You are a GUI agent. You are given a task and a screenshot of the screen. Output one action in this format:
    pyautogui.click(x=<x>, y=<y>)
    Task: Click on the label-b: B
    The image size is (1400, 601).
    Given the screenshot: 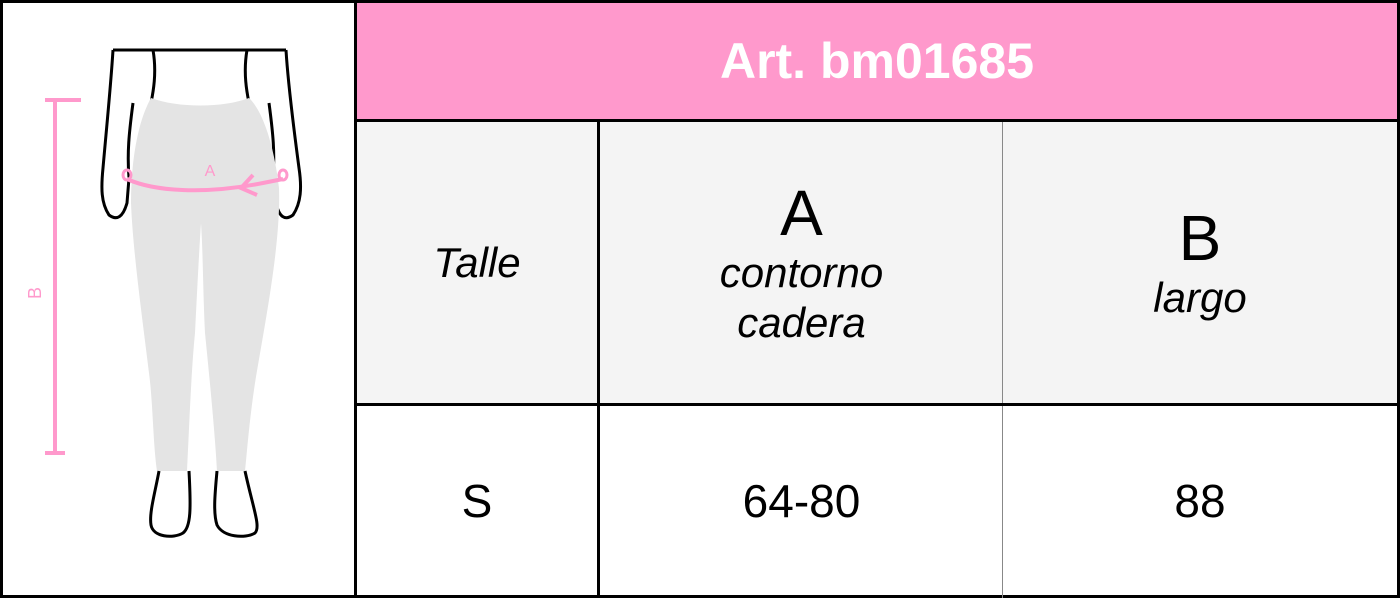 What is the action you would take?
    pyautogui.click(x=35, y=293)
    